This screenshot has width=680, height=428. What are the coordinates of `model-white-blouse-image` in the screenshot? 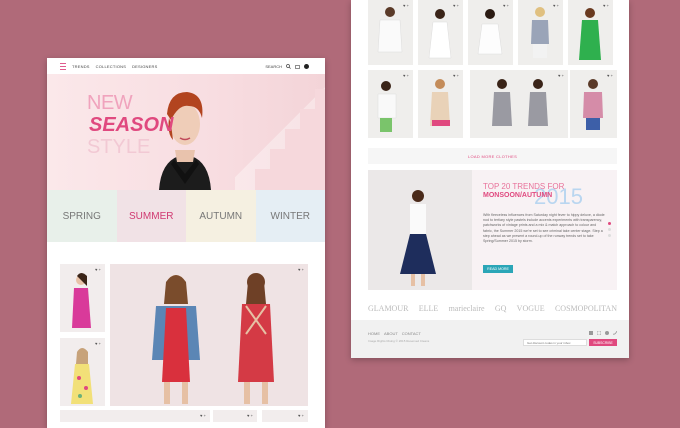 It's located at (387, 106).